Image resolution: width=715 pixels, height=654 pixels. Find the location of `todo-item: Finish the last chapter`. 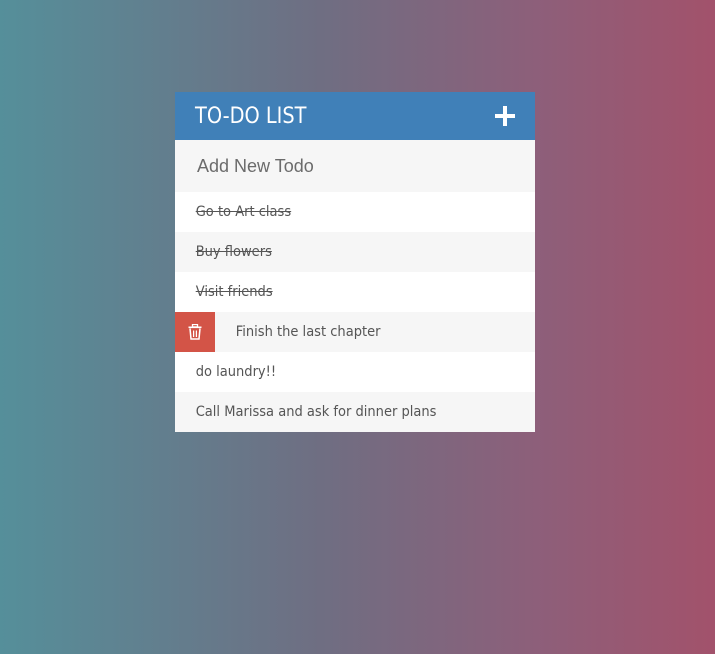

todo-item: Finish the last chapter is located at coordinates (355, 332).